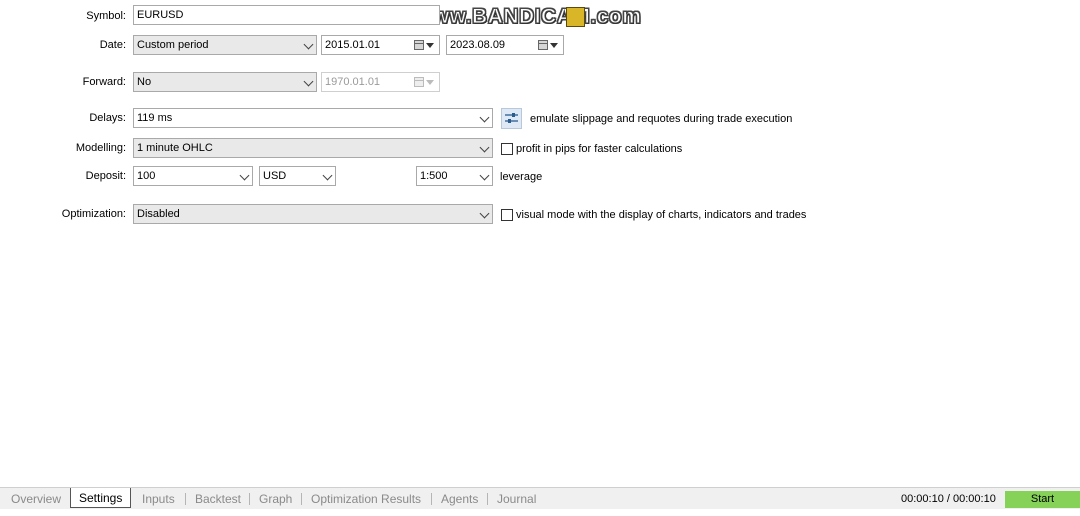  Describe the element at coordinates (313, 214) in the screenshot. I see `optimization-select: Disabled` at that location.